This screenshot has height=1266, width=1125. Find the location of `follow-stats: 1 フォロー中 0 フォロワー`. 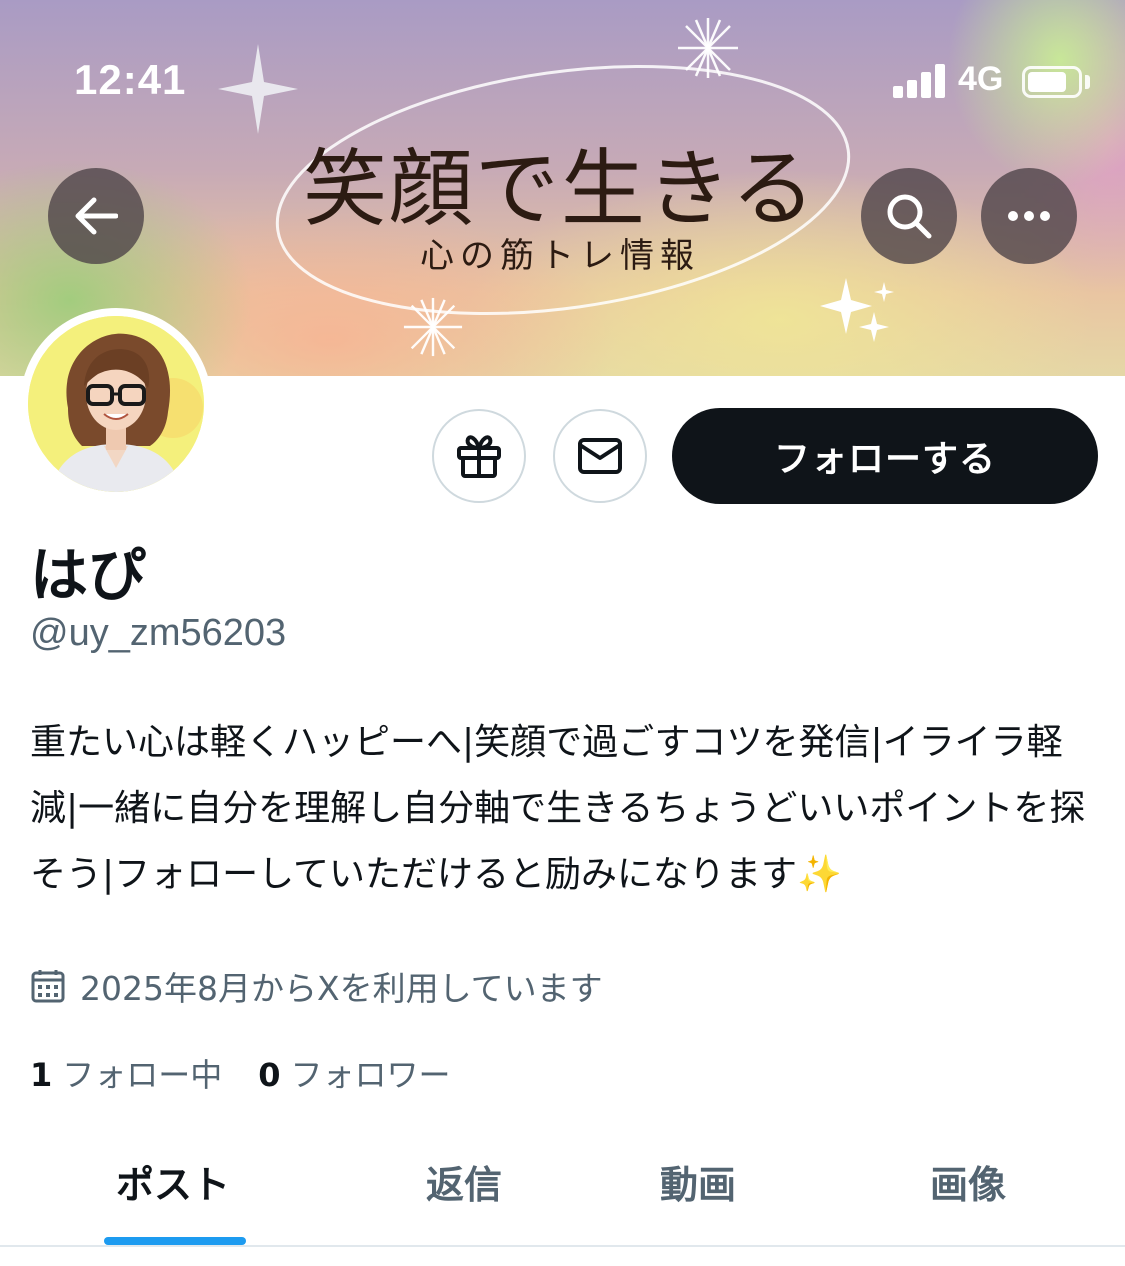

follow-stats: 1 フォロー中 0 フォロワー is located at coordinates (258, 1073).